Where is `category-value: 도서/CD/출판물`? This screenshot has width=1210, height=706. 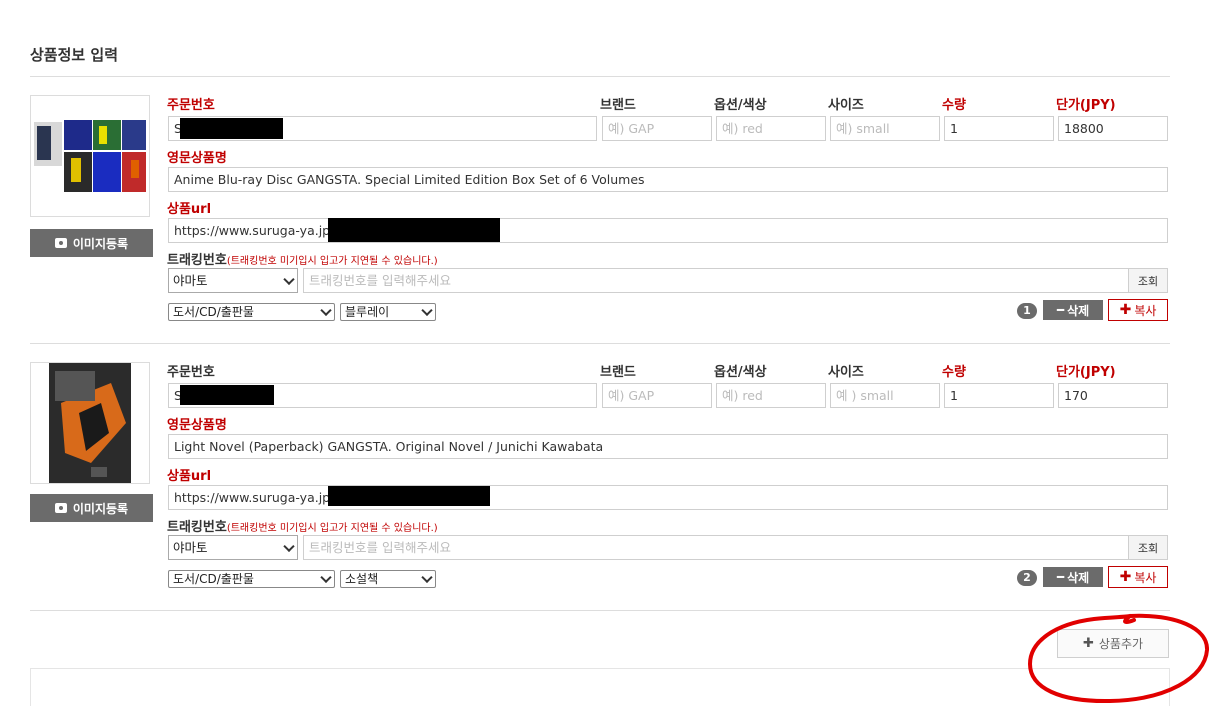 category-value: 도서/CD/출판물 is located at coordinates (213, 579).